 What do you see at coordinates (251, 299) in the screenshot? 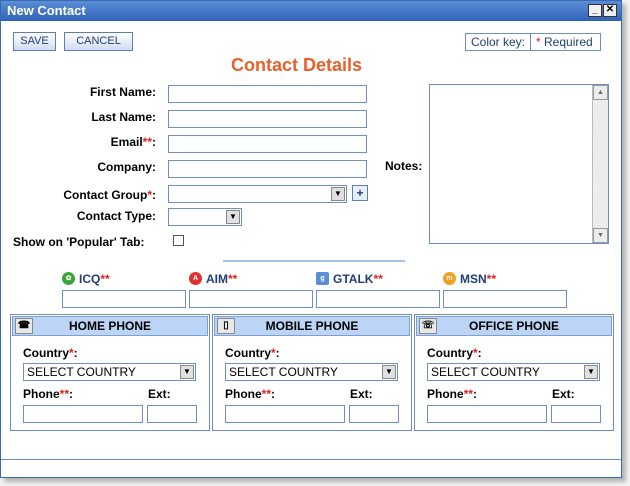
I see `aim-field` at bounding box center [251, 299].